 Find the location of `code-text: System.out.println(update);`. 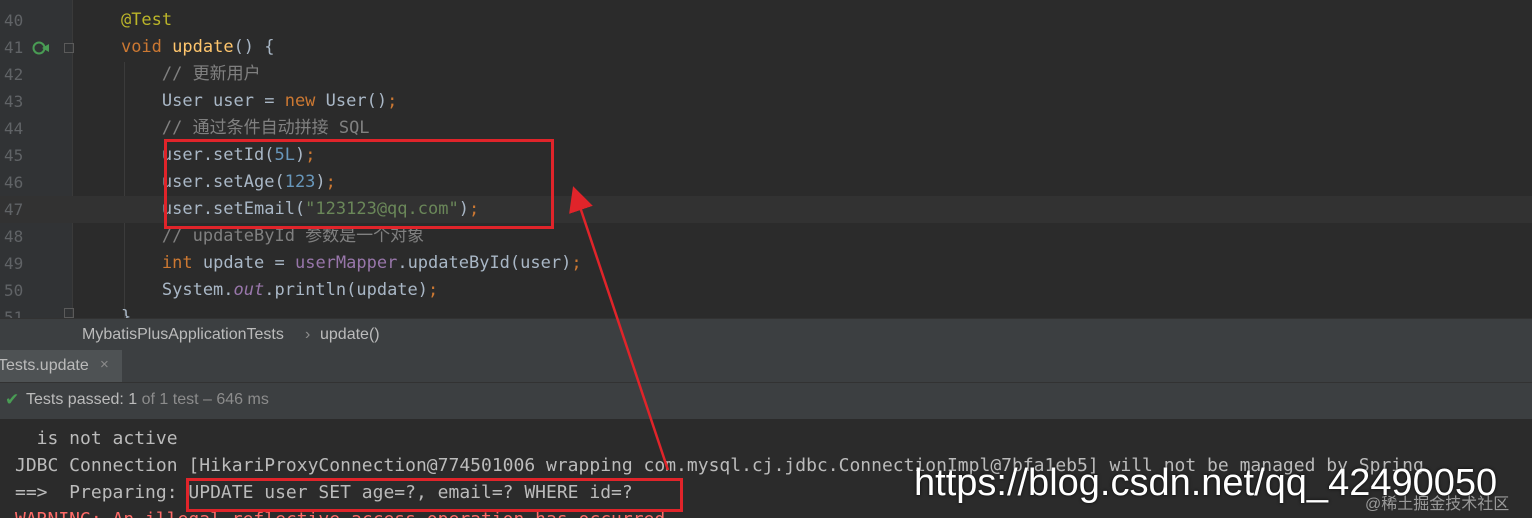

code-text: System.out.println(update); is located at coordinates (259, 290).